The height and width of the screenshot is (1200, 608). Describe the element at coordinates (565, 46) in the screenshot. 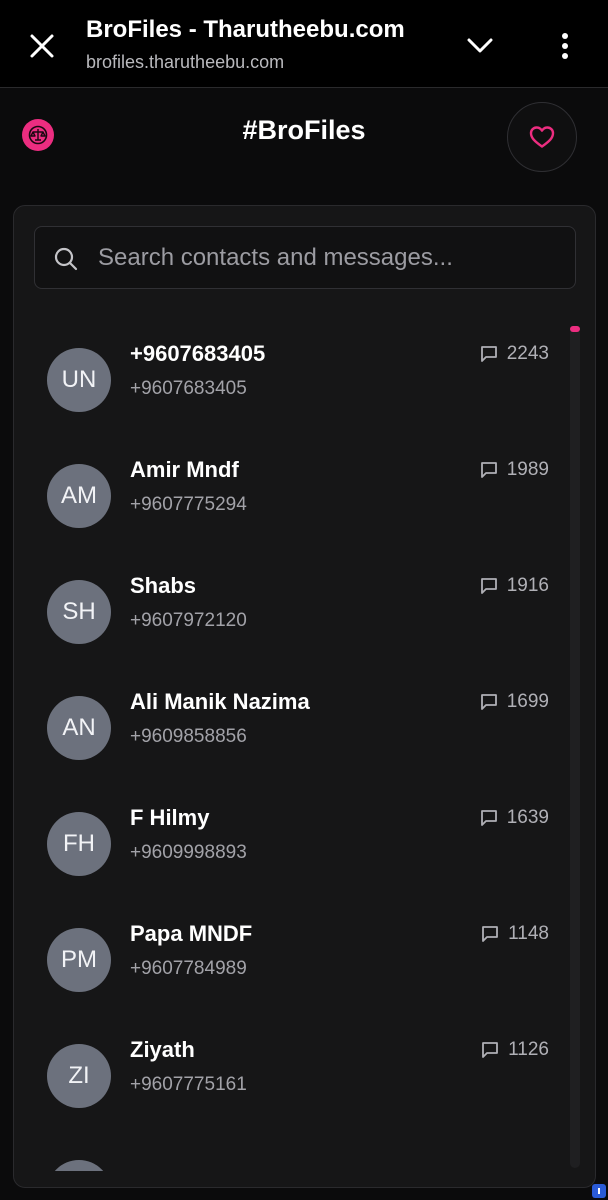

I see `more-vertical-icon` at that location.